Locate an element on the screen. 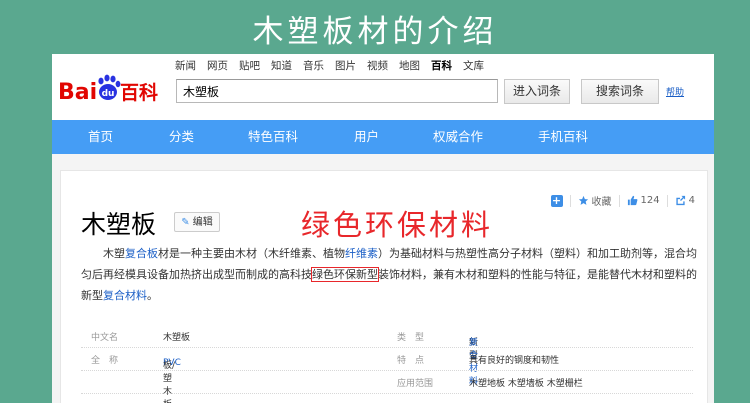  category-nav-bar: 首页 分类 特色百科 用户 权威合作 手机百科 is located at coordinates (383, 137).